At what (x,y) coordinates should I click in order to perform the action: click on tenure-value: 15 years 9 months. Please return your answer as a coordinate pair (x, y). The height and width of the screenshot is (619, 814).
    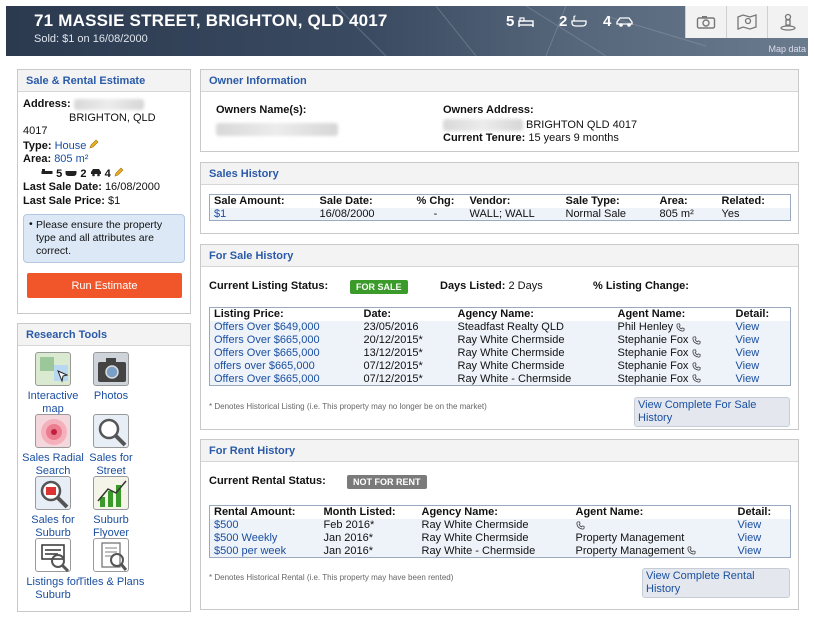
    Looking at the image, I should click on (573, 138).